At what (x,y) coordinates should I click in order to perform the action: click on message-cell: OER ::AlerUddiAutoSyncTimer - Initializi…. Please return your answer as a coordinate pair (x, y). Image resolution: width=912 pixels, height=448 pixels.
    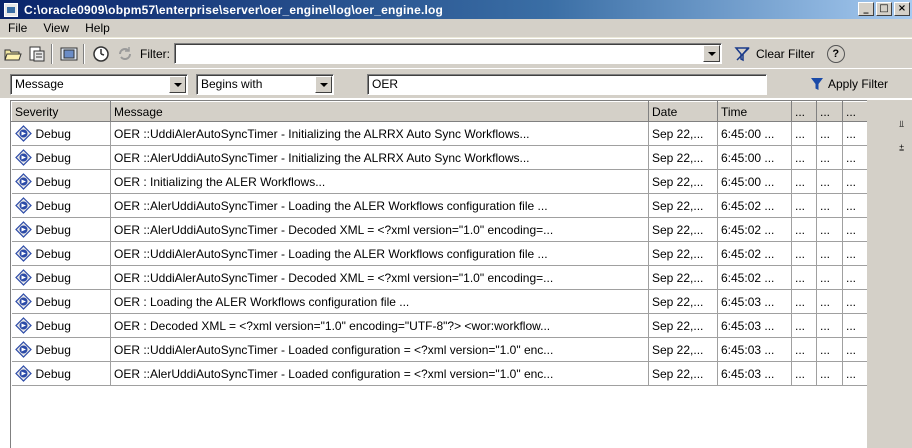
    Looking at the image, I should click on (379, 157).